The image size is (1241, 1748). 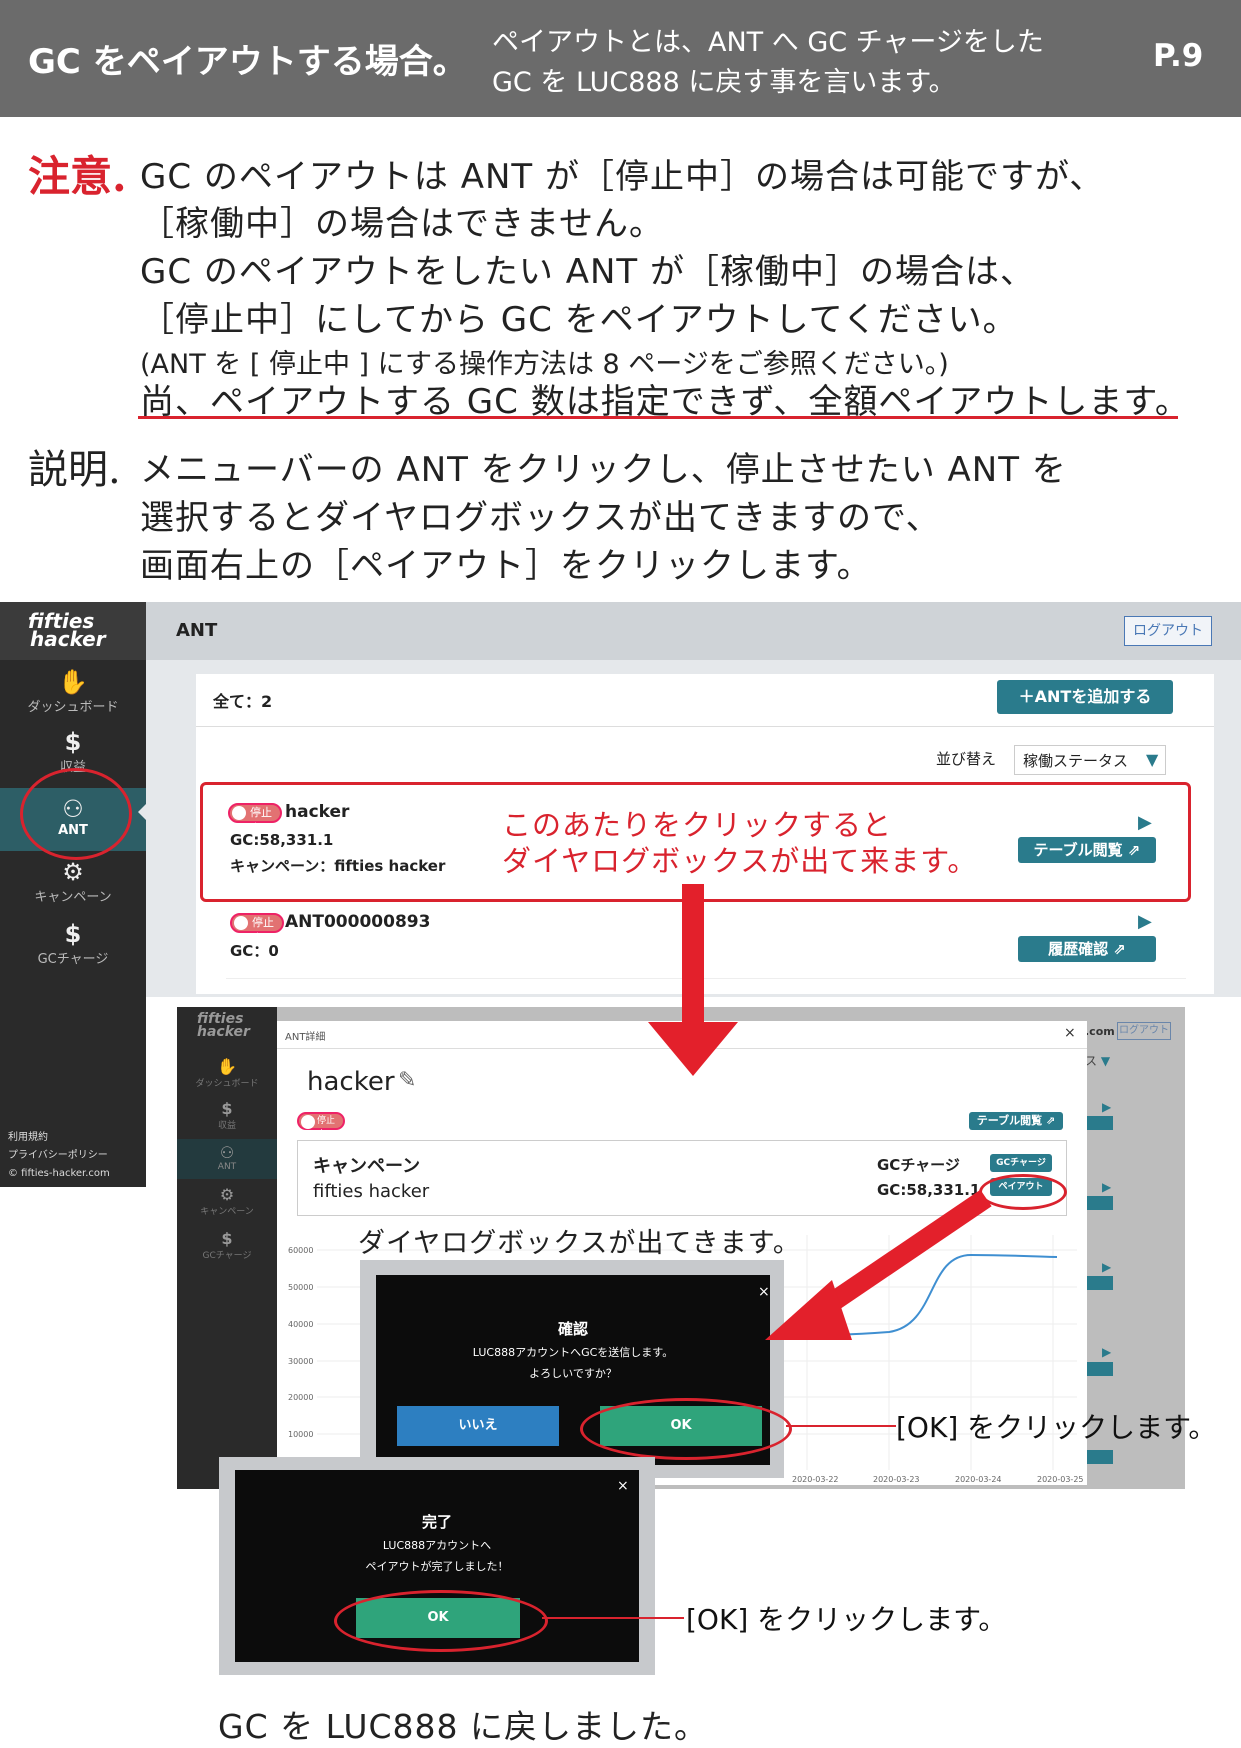 What do you see at coordinates (693, 954) in the screenshot?
I see `down-arrow-shaft` at bounding box center [693, 954].